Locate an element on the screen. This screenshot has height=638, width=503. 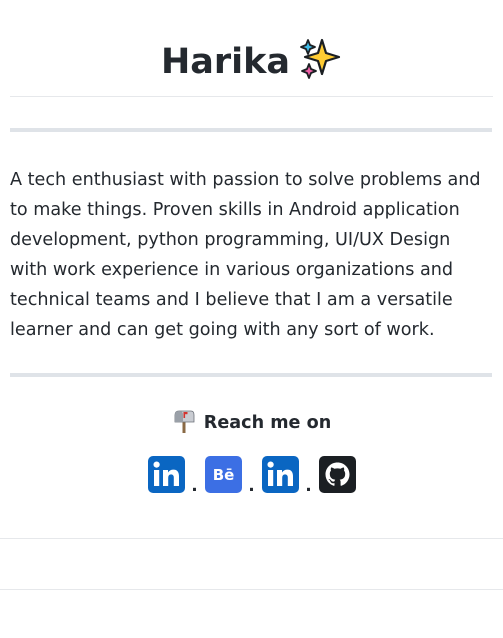
svg-text: Bē is located at coordinates (223, 475).